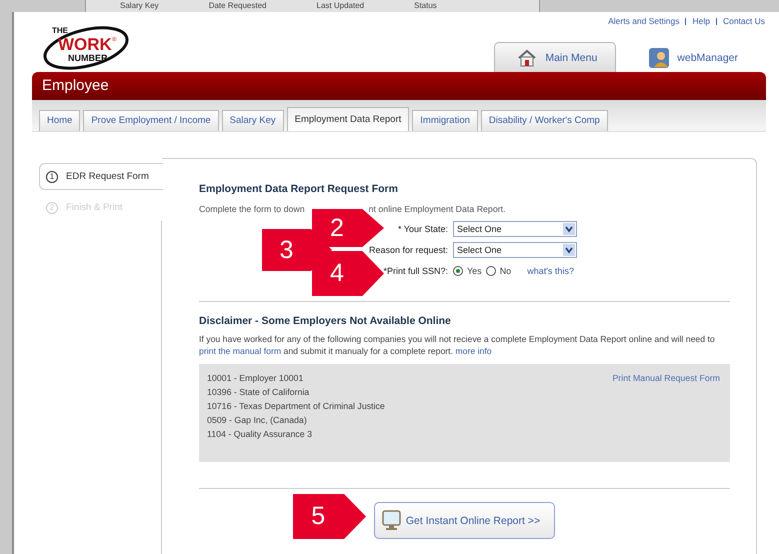  I want to click on text-link: print the manual form, so click(240, 351).